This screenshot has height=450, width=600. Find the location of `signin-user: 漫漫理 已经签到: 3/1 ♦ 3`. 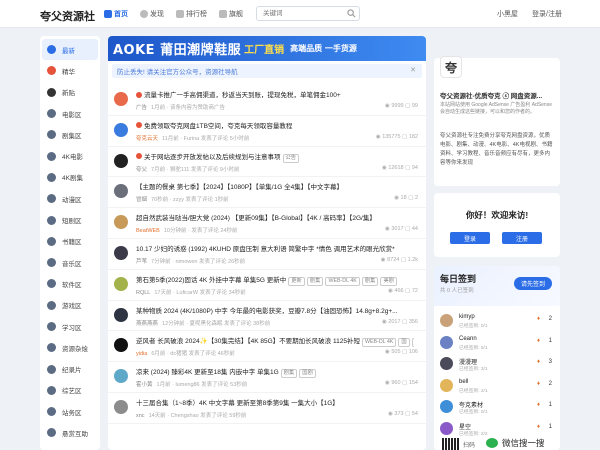

signin-user: 漫漫理 已经签到: 3/1 ♦ 3 is located at coordinates (497, 364).